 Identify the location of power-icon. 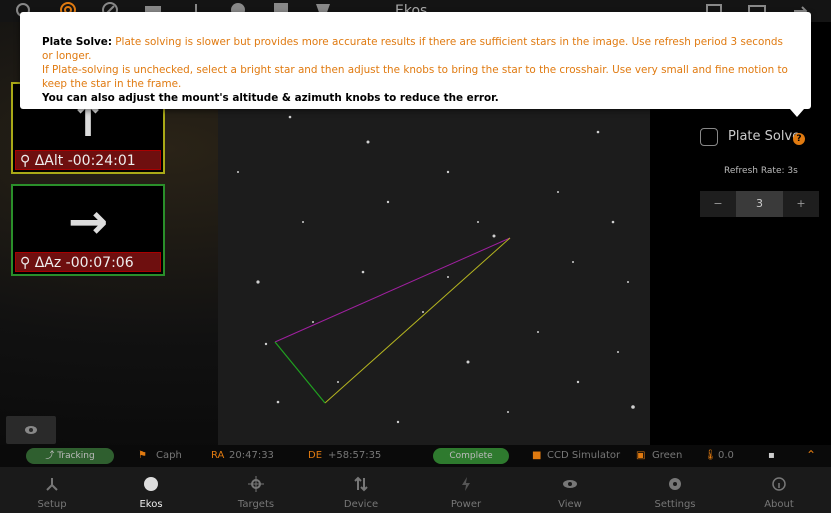
(466, 484).